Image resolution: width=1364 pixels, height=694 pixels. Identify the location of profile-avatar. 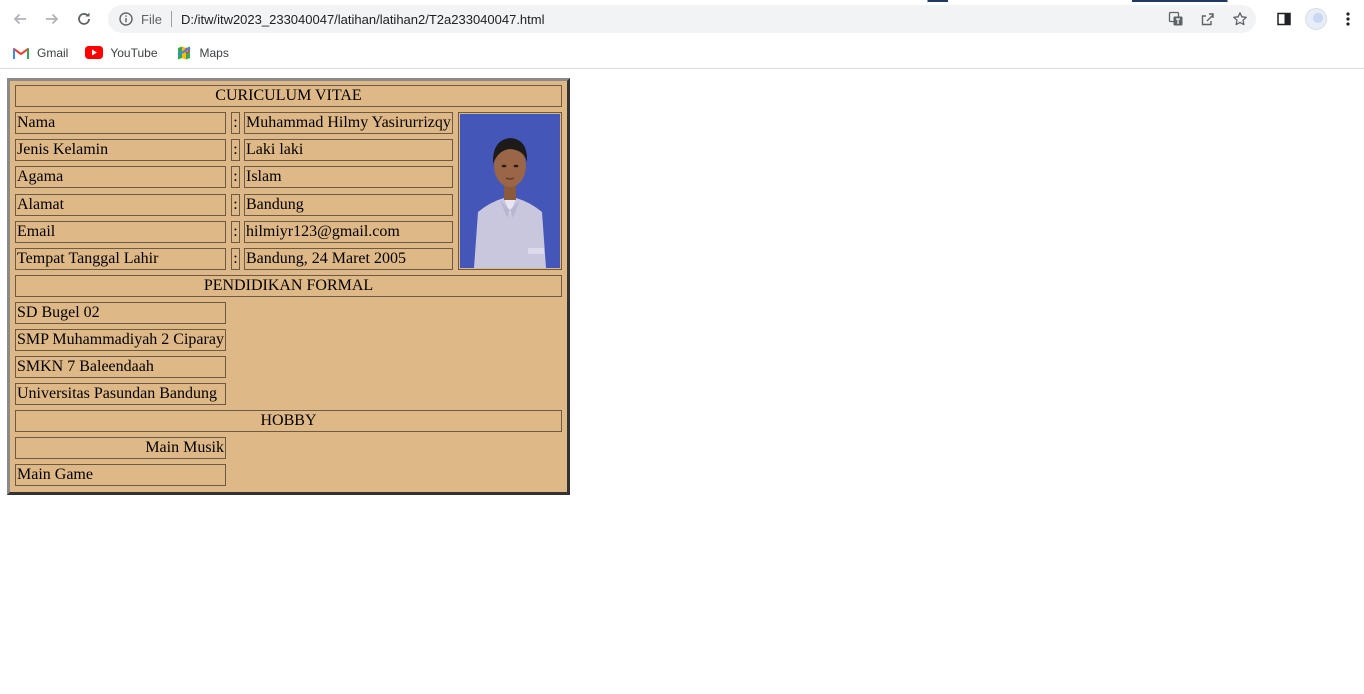
(1316, 19).